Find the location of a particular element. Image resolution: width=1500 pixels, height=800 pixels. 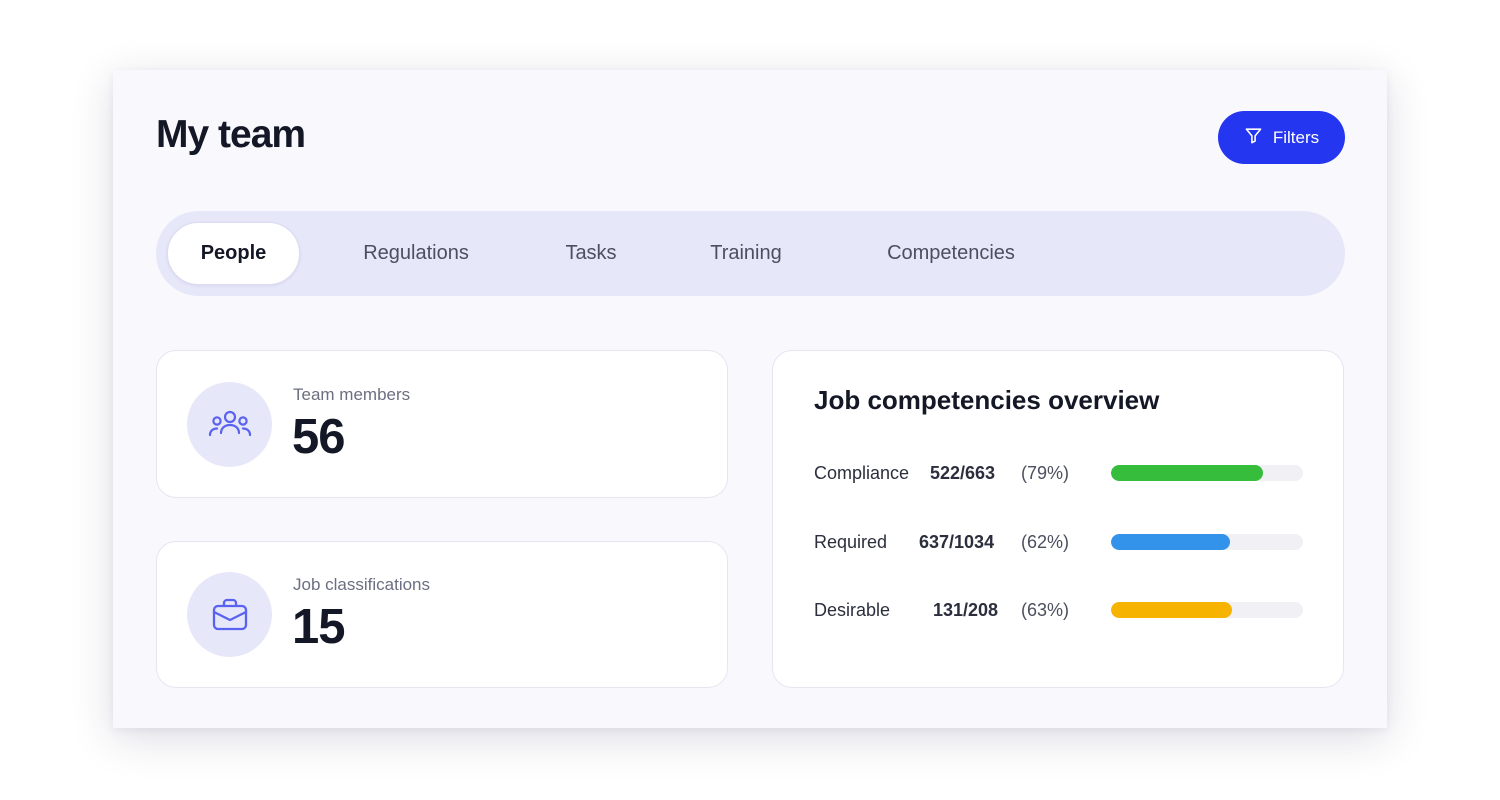

metric-name: Desirable is located at coordinates (852, 610).